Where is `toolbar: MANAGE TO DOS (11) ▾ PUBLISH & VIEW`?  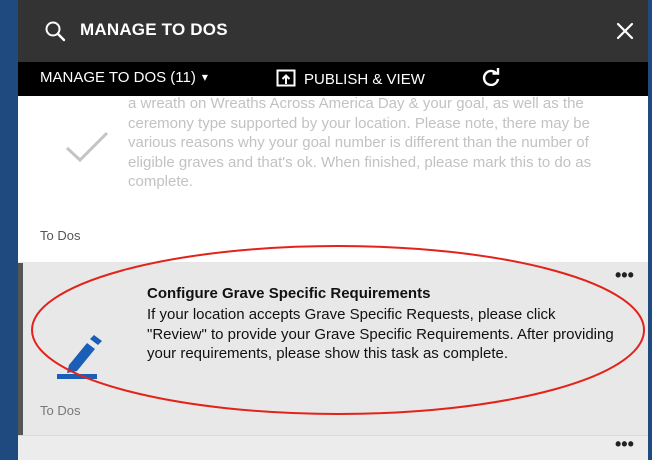 toolbar: MANAGE TO DOS (11) ▾ PUBLISH & VIEW is located at coordinates (333, 79).